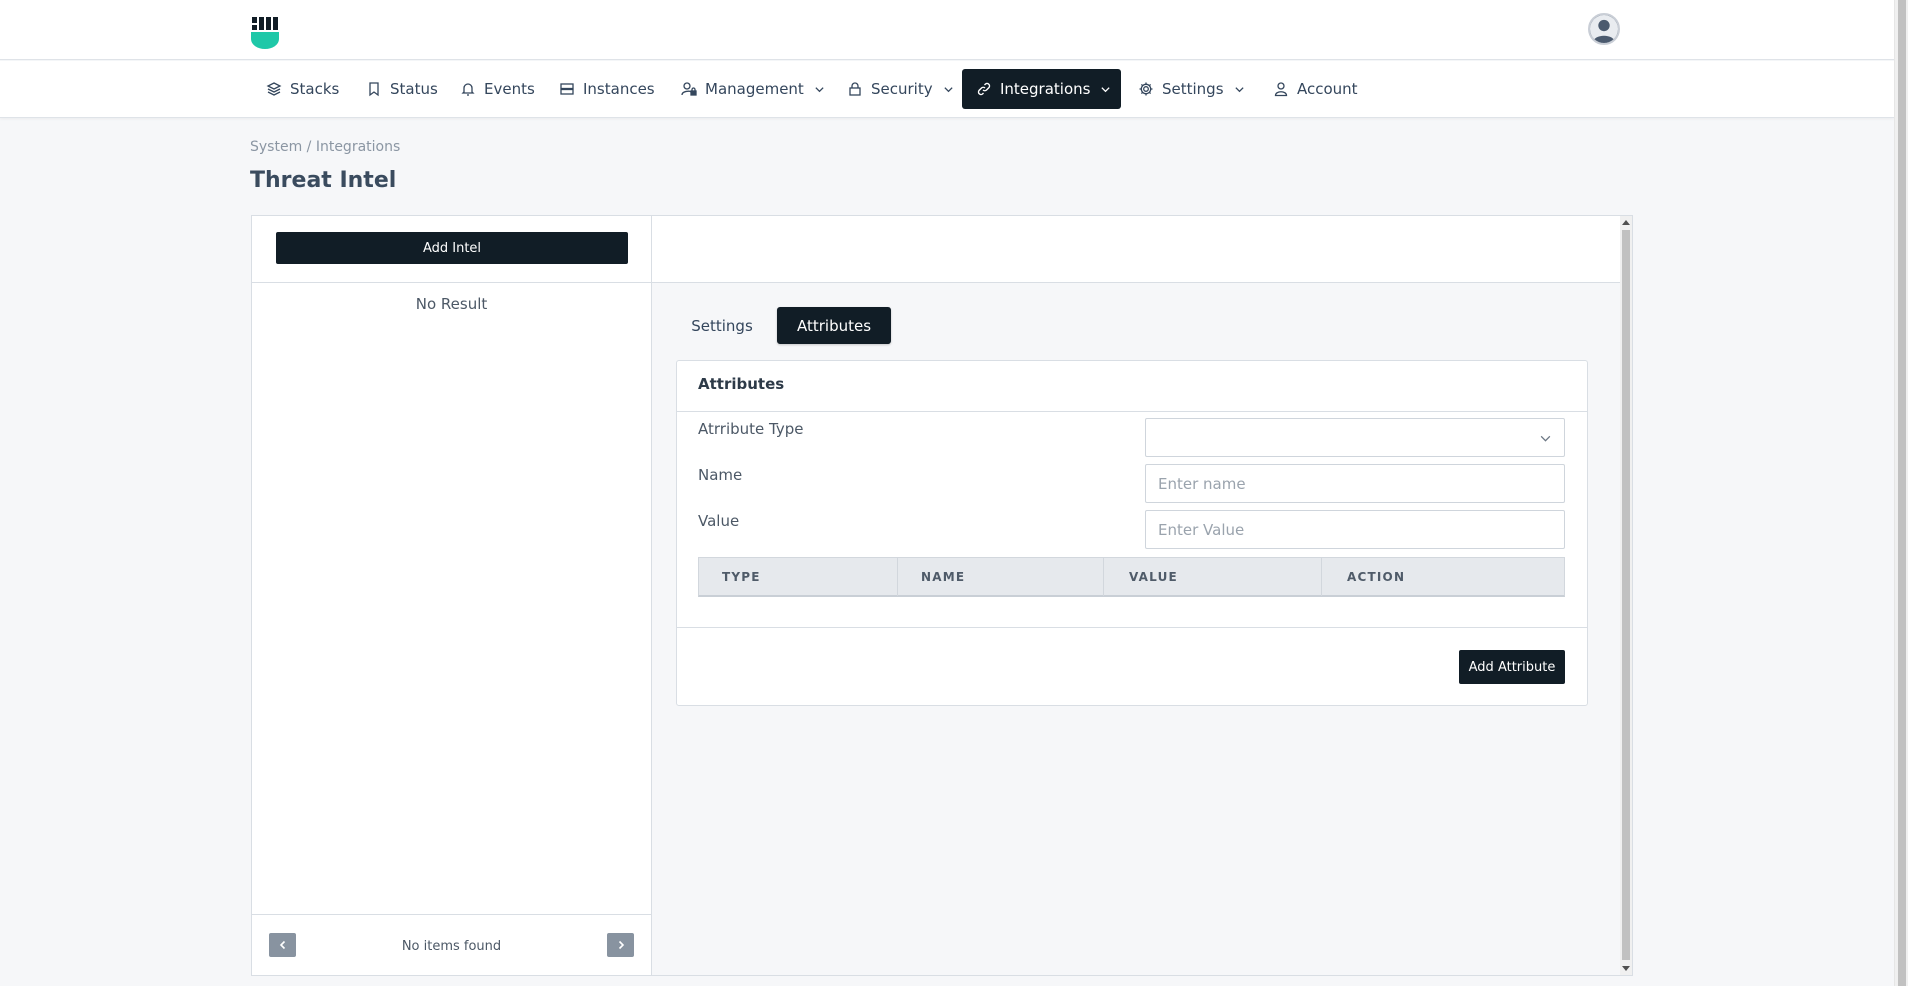 The height and width of the screenshot is (986, 1908). Describe the element at coordinates (689, 89) in the screenshot. I see `user-lock-icon` at that location.